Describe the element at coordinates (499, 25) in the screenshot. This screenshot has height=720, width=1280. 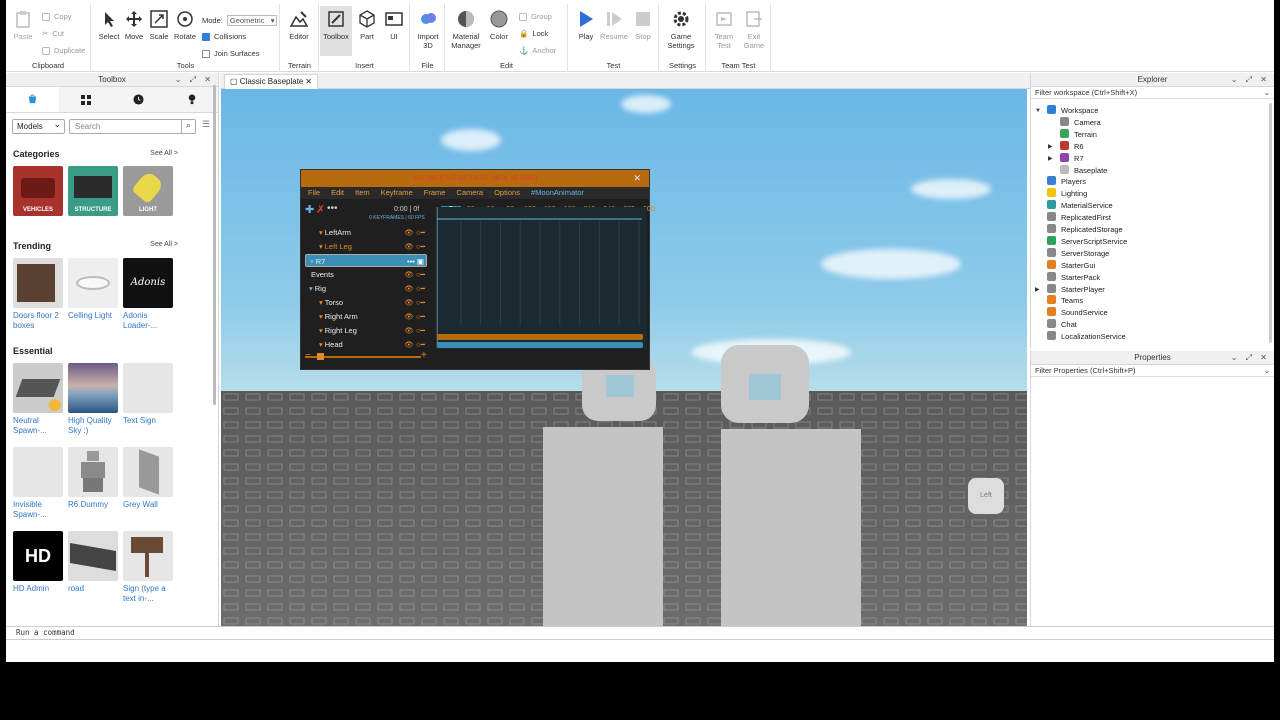
I see `color-button: Color` at that location.